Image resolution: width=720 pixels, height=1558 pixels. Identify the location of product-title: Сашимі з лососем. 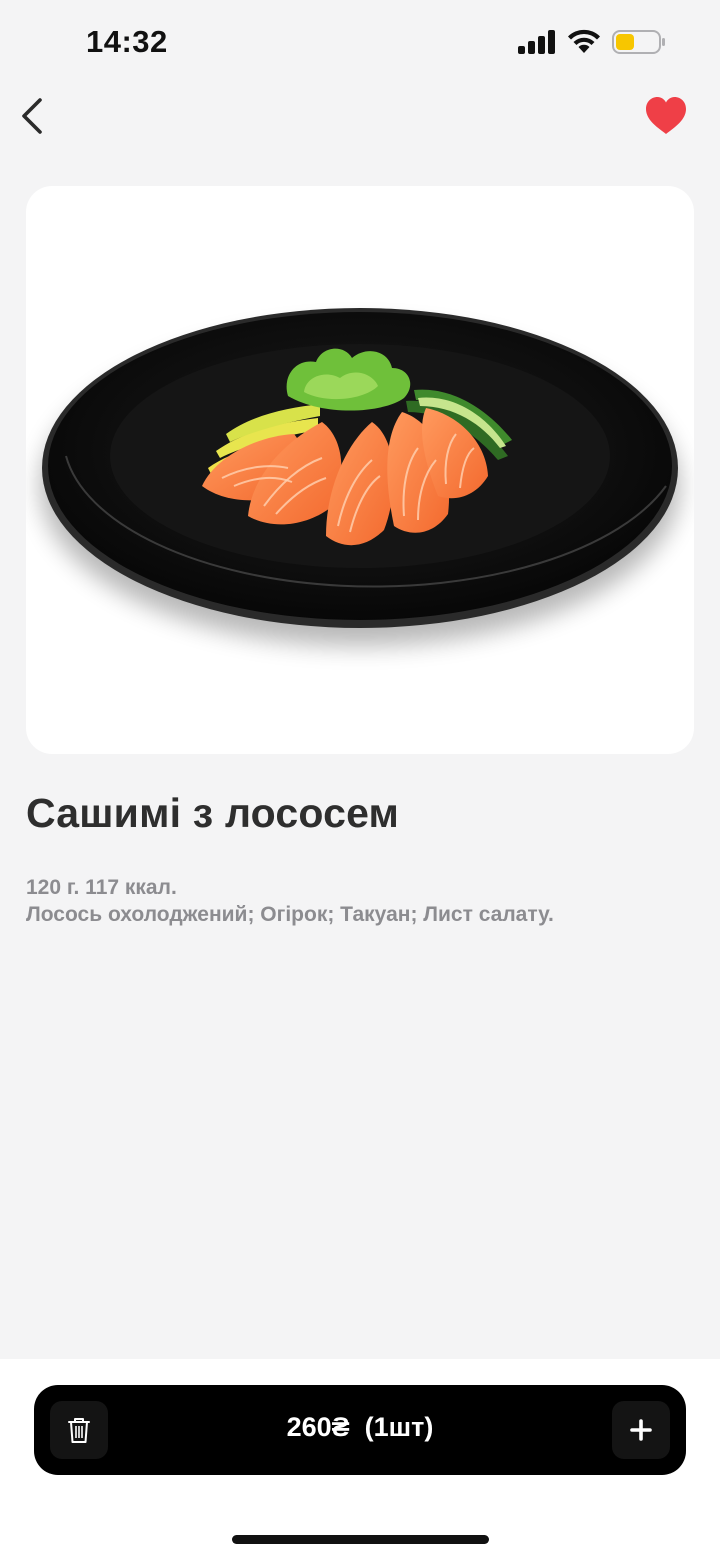
(213, 813).